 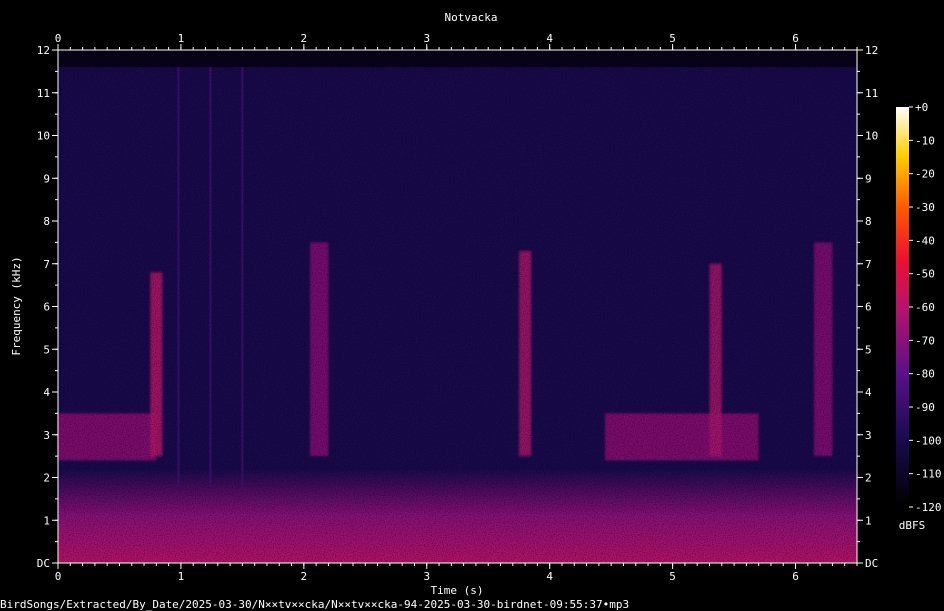 What do you see at coordinates (43, 93) in the screenshot?
I see `y-tick-label-left: 11` at bounding box center [43, 93].